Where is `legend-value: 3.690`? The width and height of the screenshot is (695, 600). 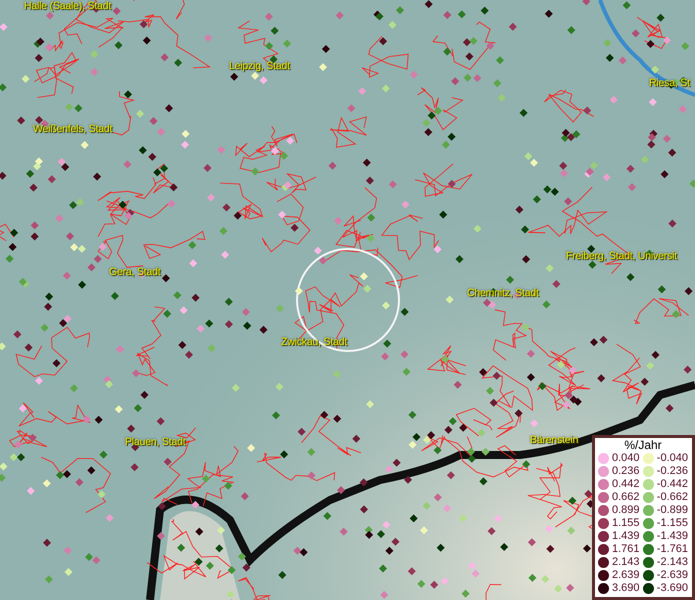 legend-value: 3.690 is located at coordinates (626, 588).